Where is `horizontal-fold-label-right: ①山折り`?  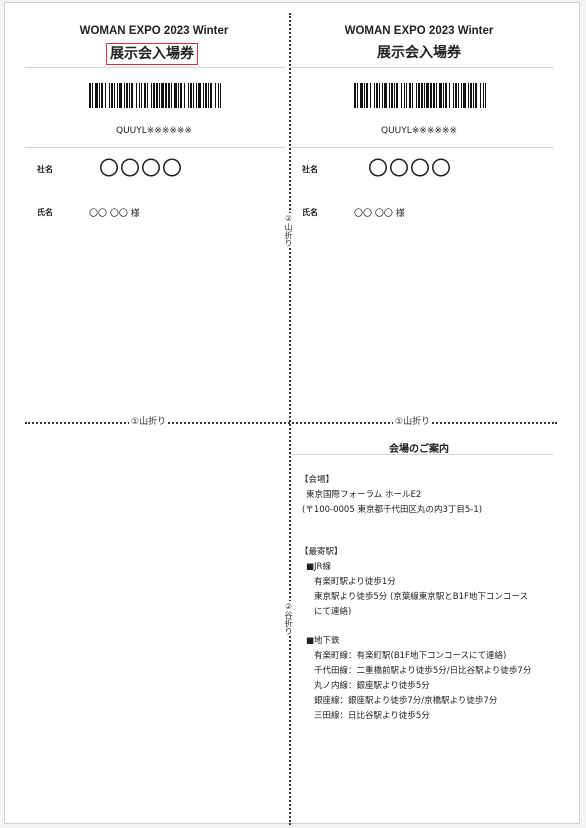 horizontal-fold-label-right: ①山折り is located at coordinates (413, 422).